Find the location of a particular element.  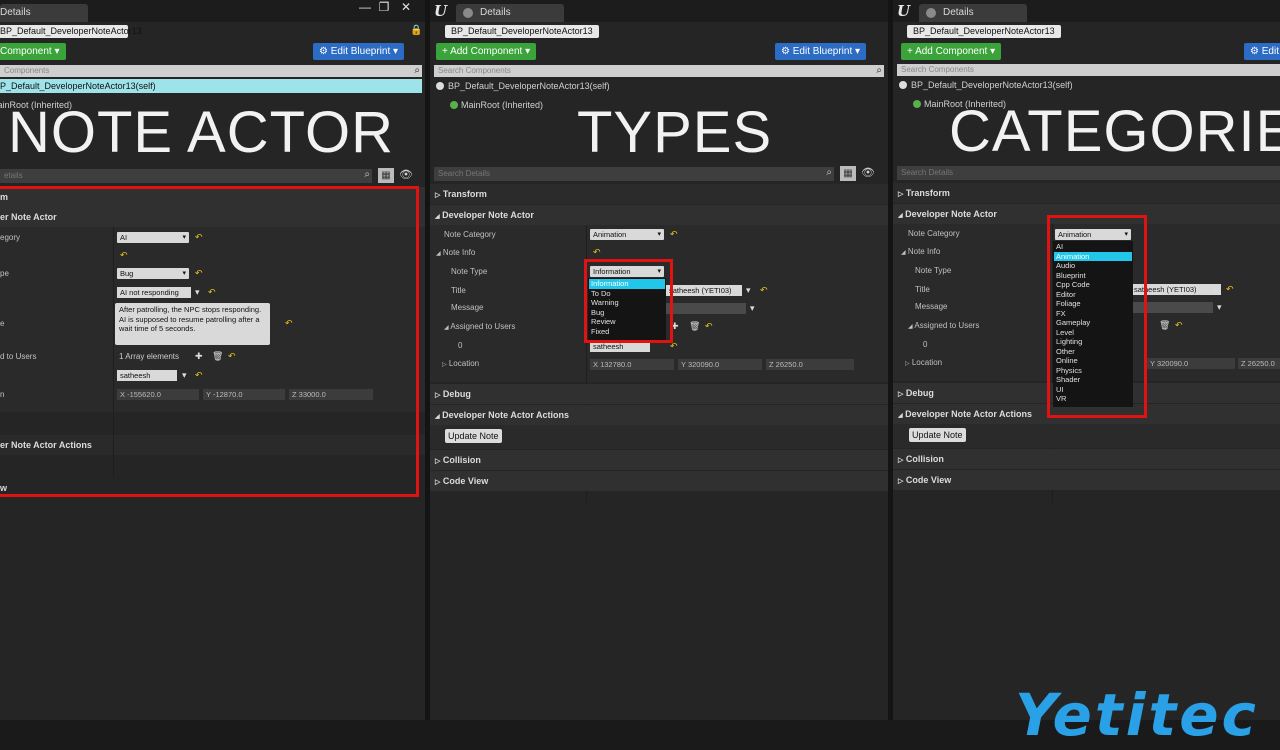

search-details-input: Search Details ⌕ is located at coordinates (634, 174).